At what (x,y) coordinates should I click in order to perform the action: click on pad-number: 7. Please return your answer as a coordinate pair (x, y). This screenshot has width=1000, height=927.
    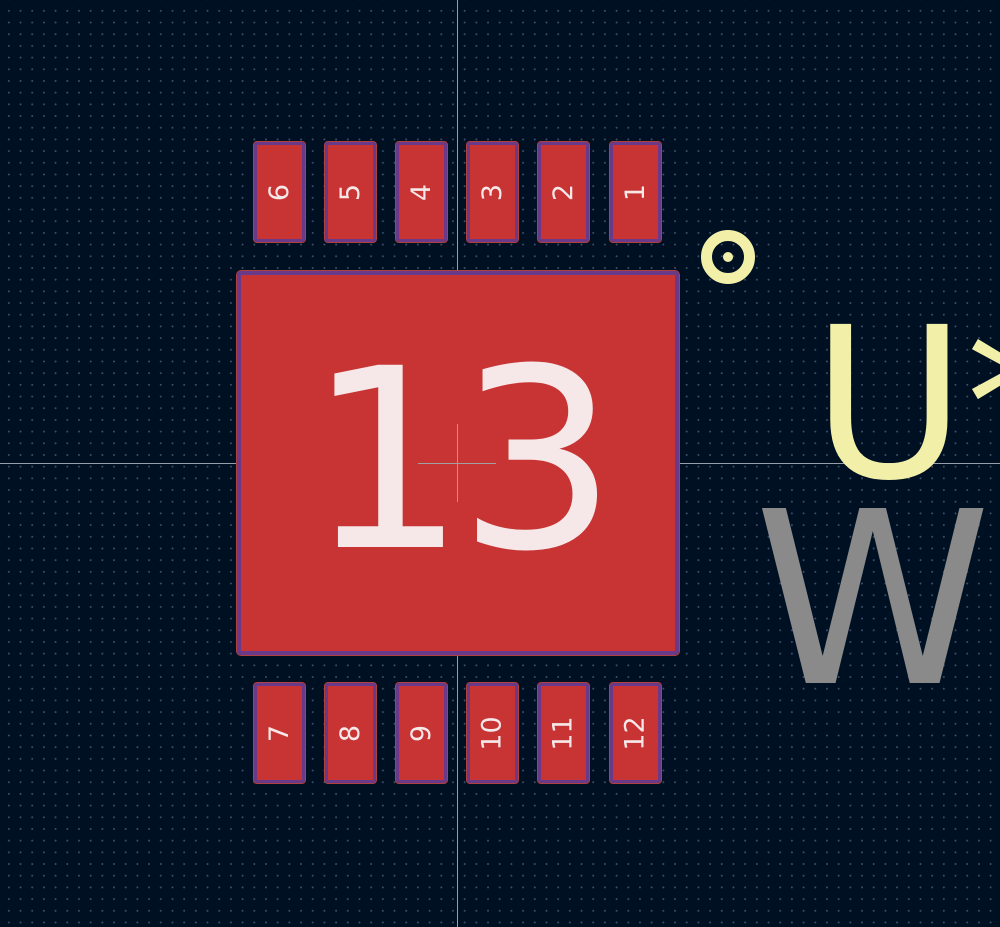
    Looking at the image, I should click on (279, 733).